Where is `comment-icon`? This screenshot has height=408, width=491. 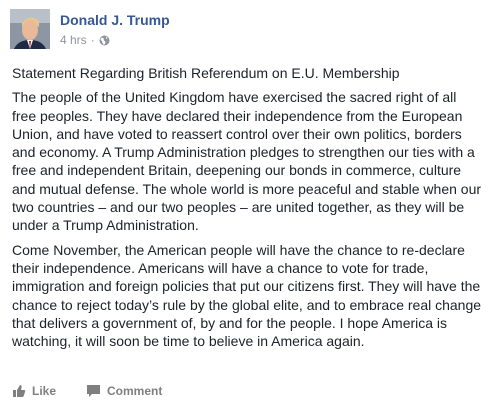 comment-icon is located at coordinates (94, 391).